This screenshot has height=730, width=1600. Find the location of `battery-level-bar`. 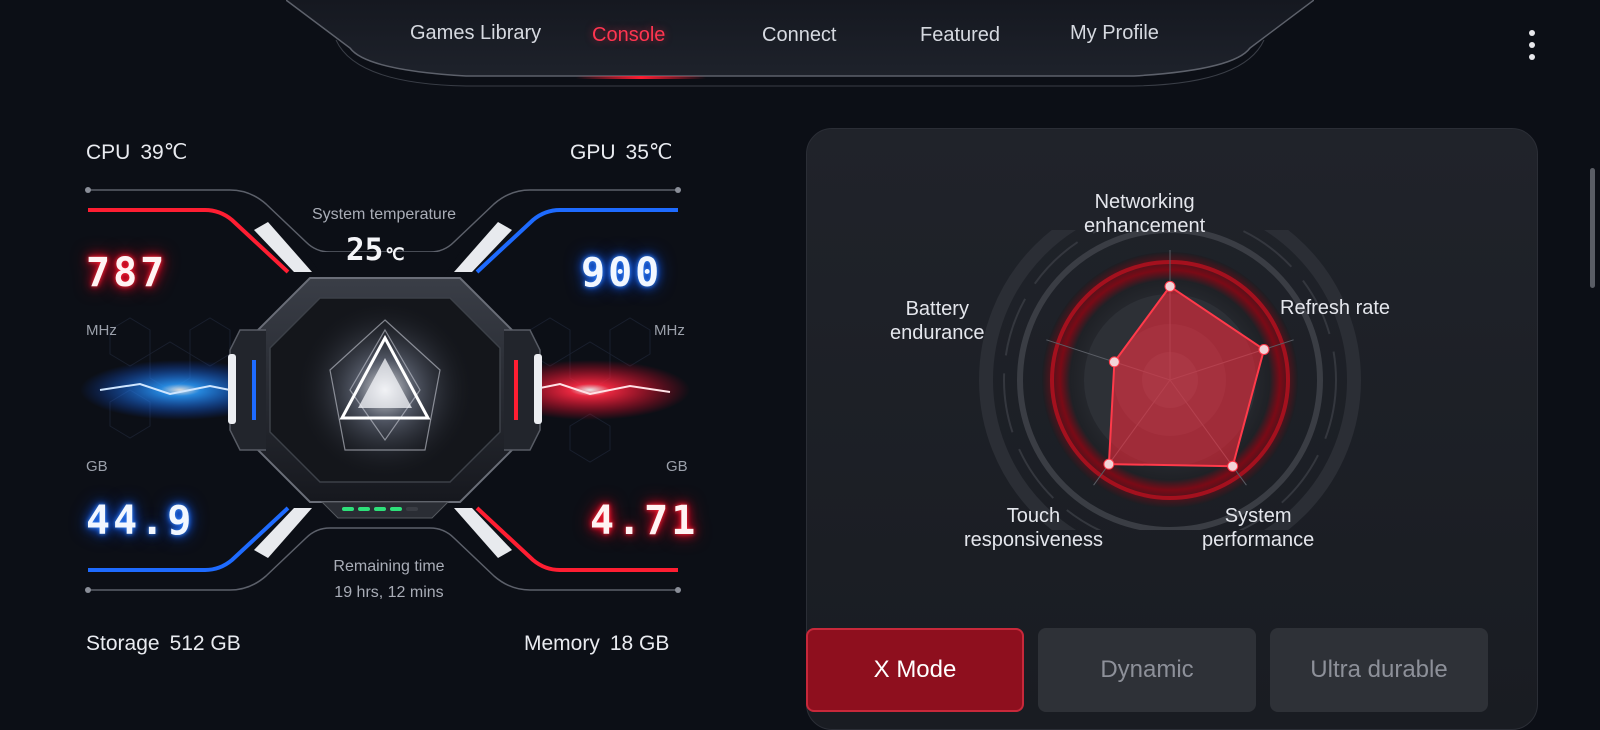

battery-level-bar is located at coordinates (380, 509).